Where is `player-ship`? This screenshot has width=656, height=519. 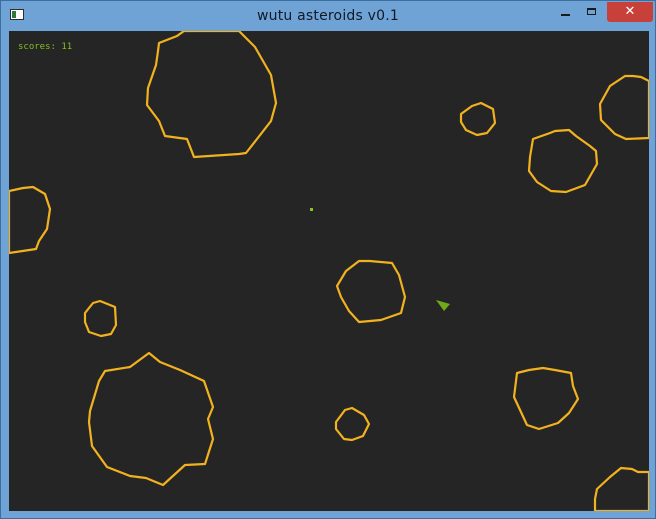
player-ship is located at coordinates (443, 305).